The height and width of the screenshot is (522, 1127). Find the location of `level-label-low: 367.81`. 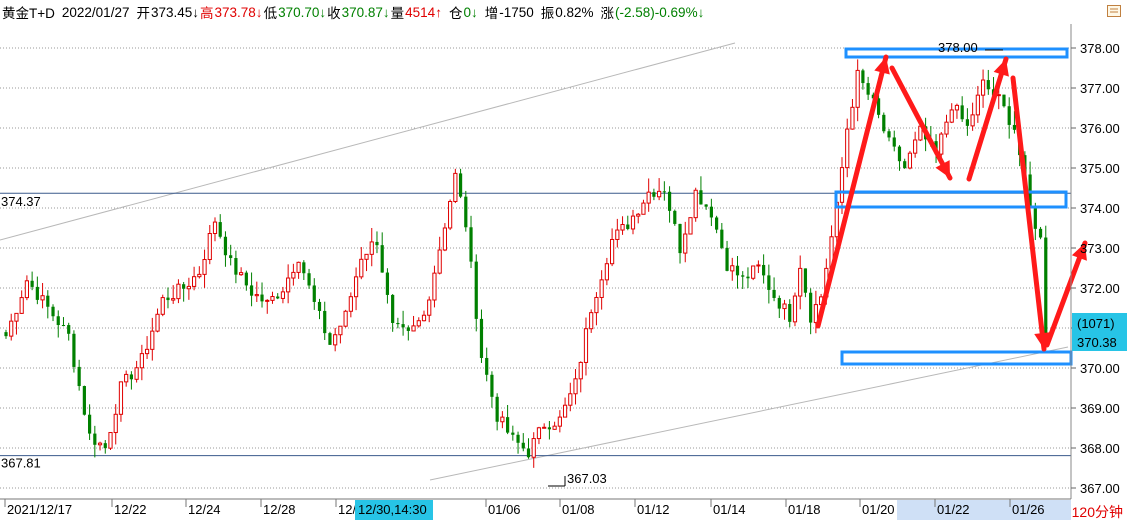

level-label-low: 367.81 is located at coordinates (21, 463).